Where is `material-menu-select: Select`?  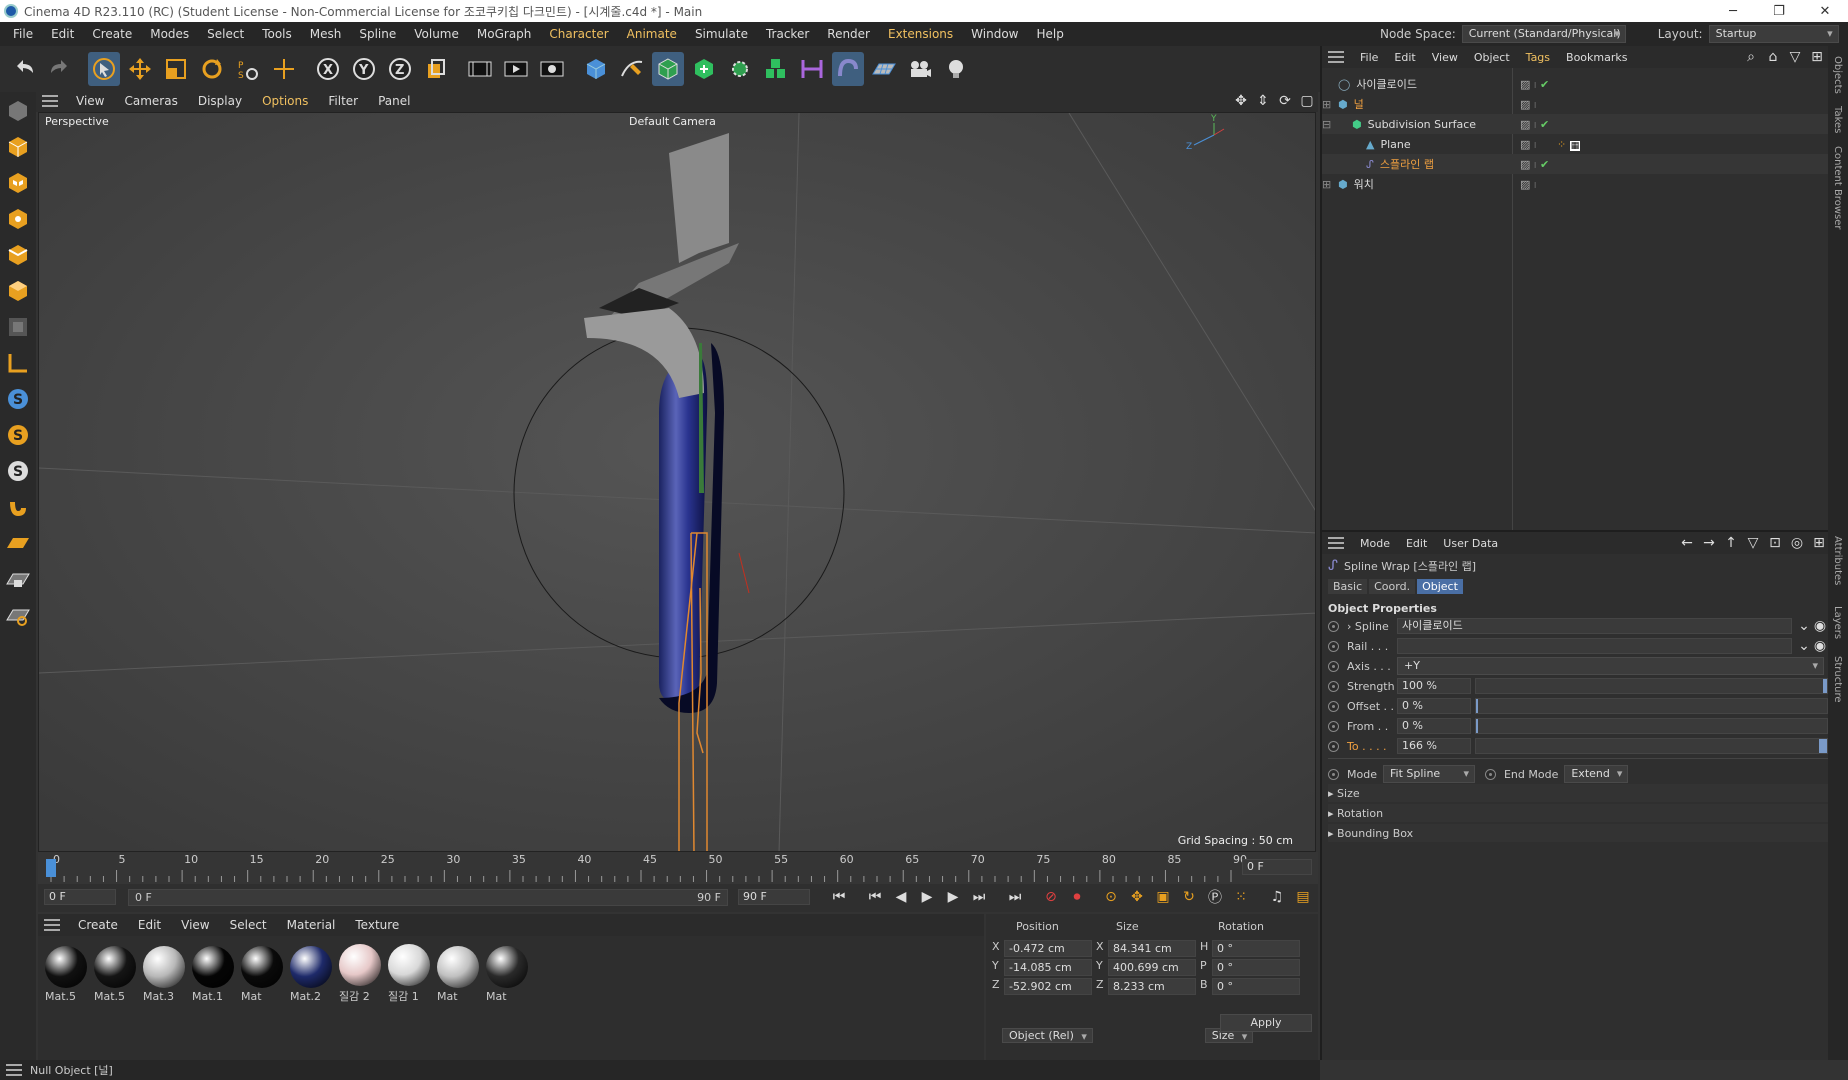 material-menu-select: Select is located at coordinates (248, 925).